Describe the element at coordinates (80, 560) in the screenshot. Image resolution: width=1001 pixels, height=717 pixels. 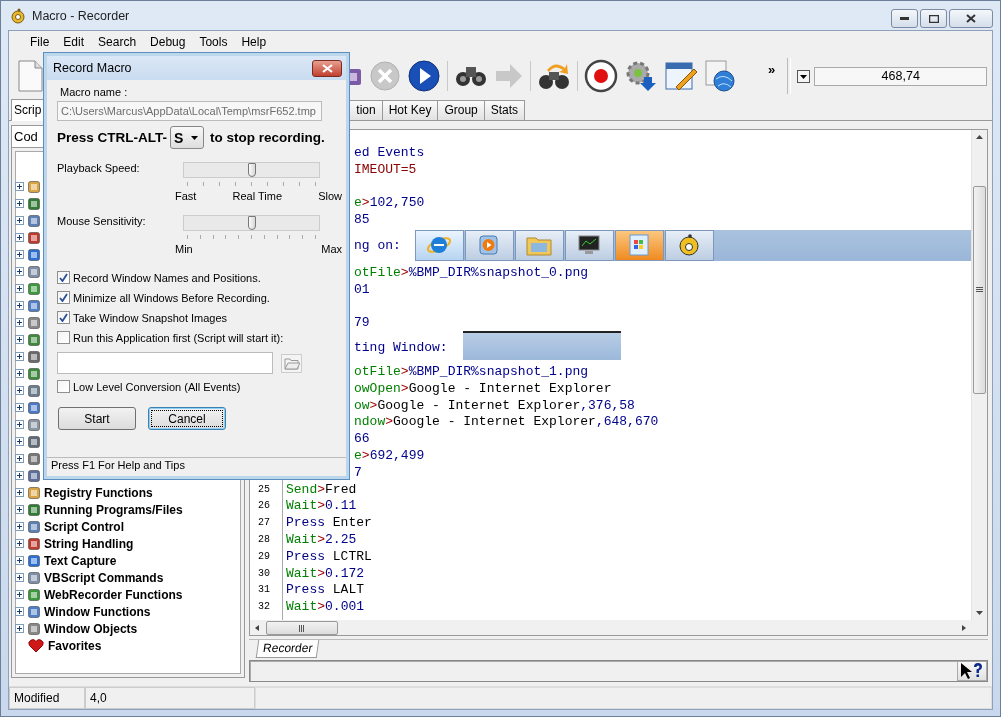
I see `tree-item: Text Capture` at that location.